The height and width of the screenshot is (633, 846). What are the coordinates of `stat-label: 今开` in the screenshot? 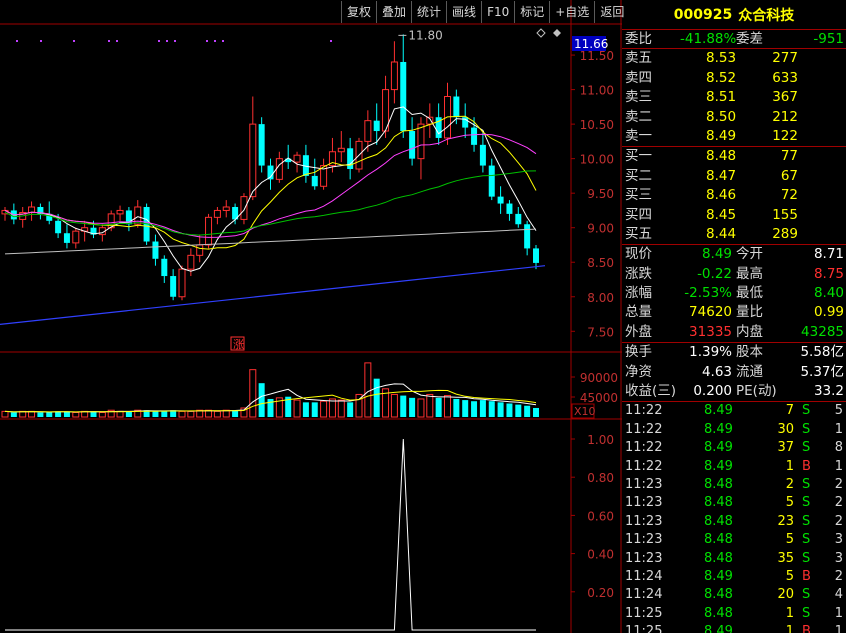 It's located at (749, 254).